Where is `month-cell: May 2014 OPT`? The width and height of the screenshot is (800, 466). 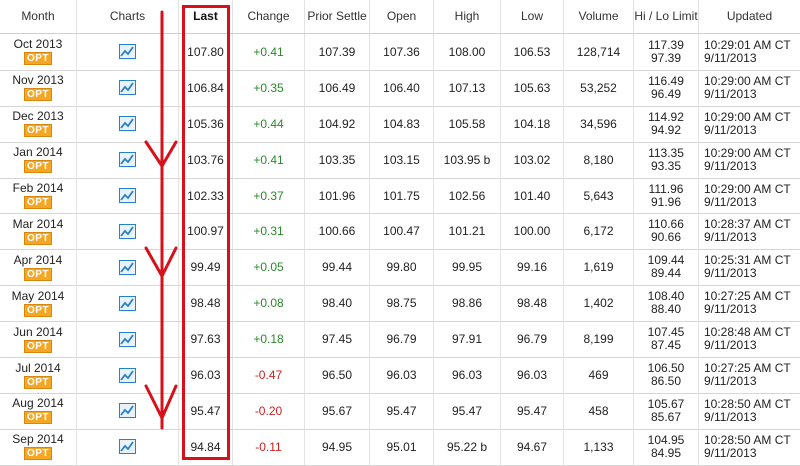 month-cell: May 2014 OPT is located at coordinates (38, 303).